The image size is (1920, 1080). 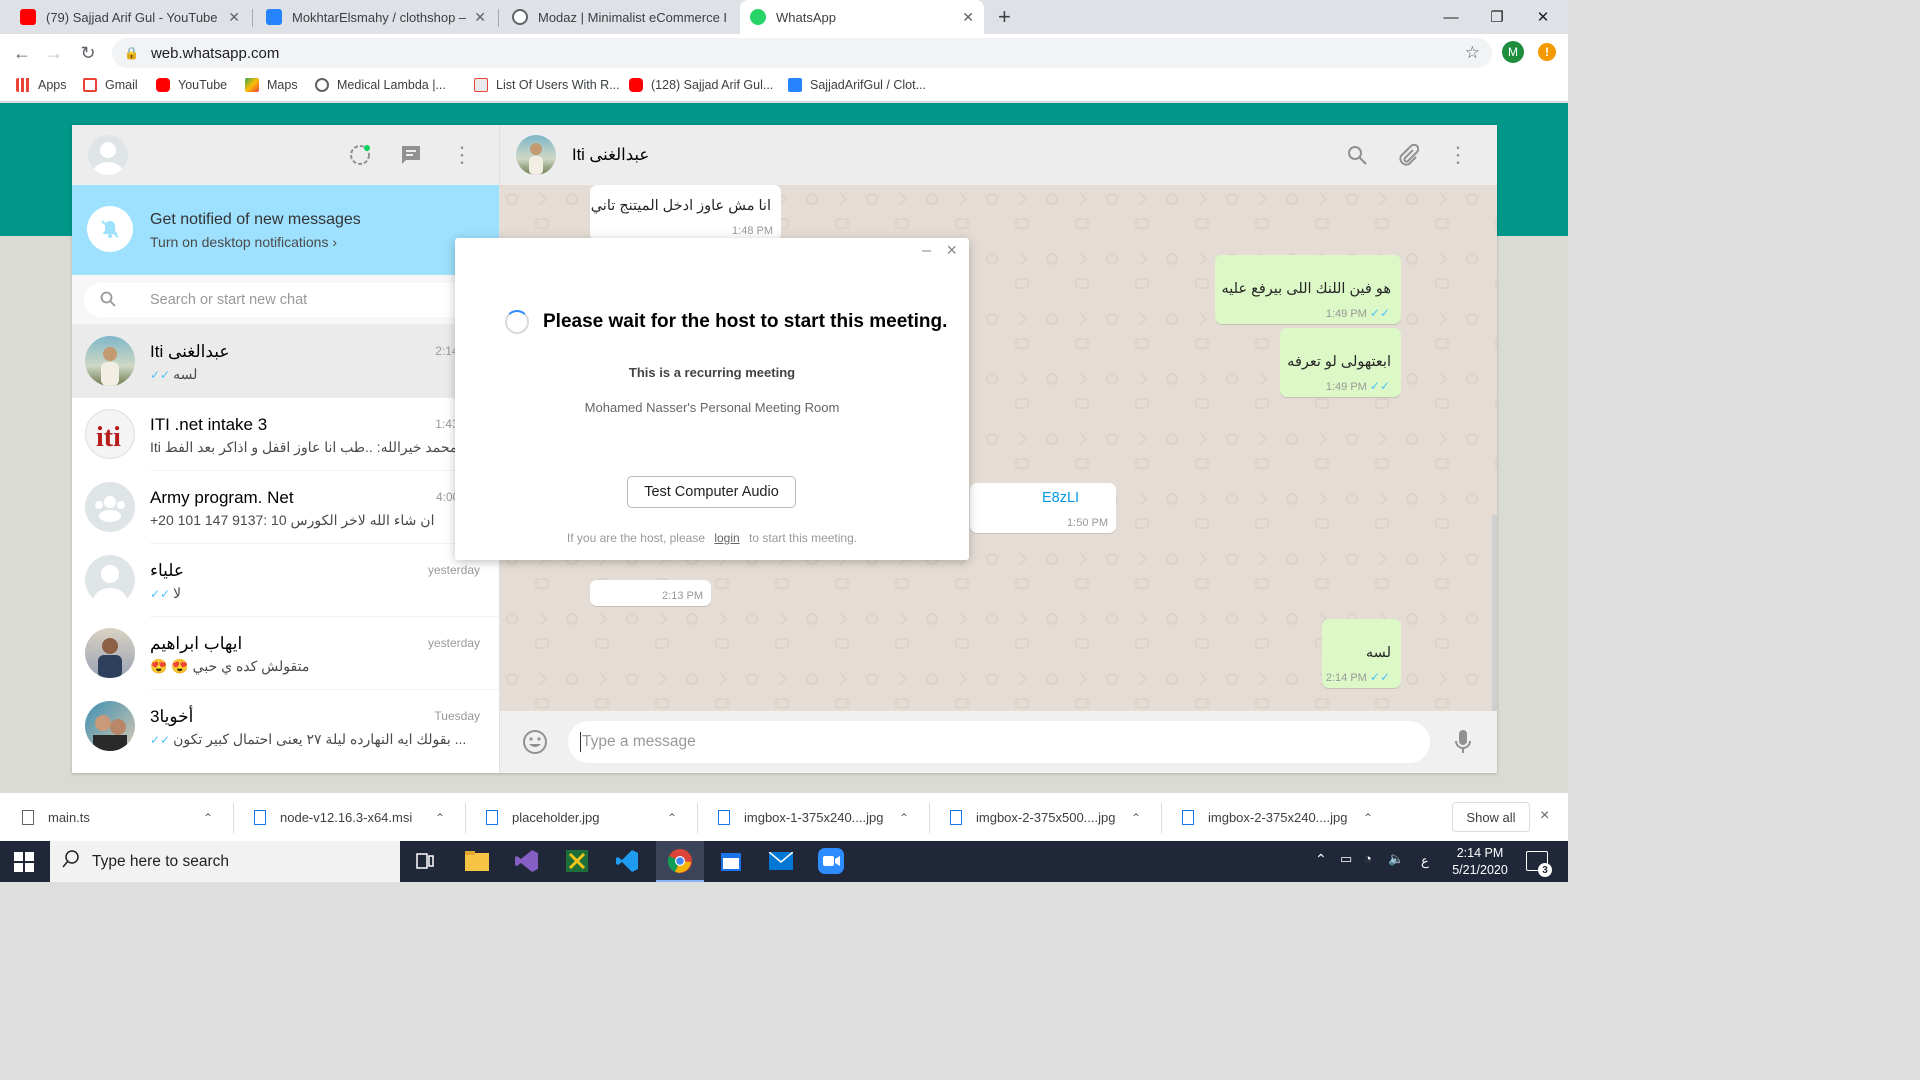 I want to click on search-input: Search or start new chat, so click(x=285, y=300).